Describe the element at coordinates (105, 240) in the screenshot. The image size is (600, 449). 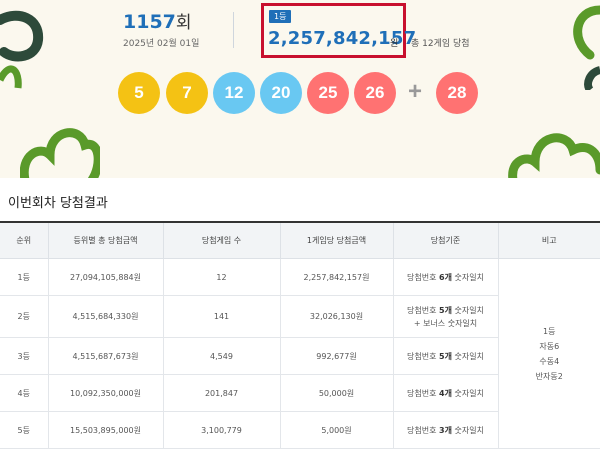
I see `column-header: 등위별 총 당첨금액` at that location.